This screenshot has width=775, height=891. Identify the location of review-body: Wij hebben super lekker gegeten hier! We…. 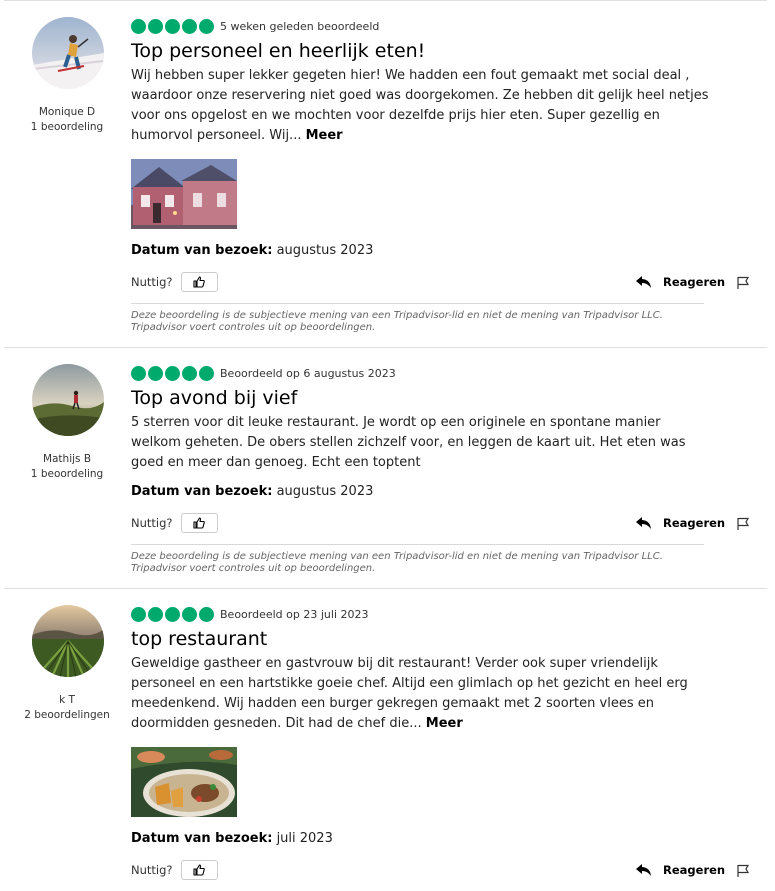
(421, 106).